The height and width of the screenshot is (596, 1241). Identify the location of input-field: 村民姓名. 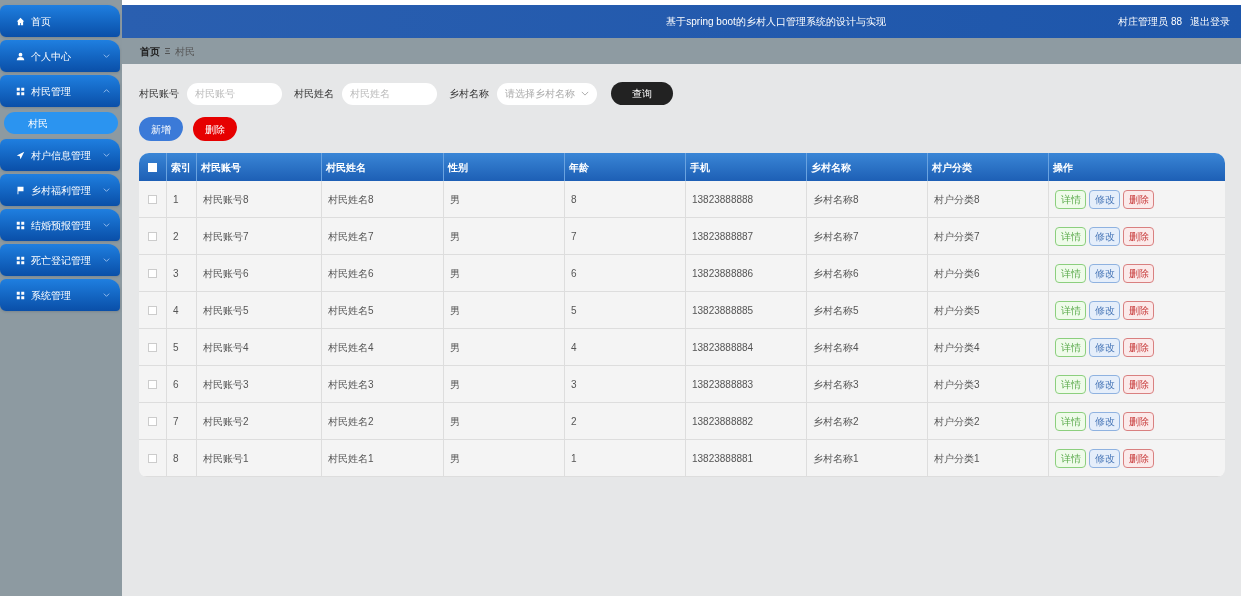
(389, 93).